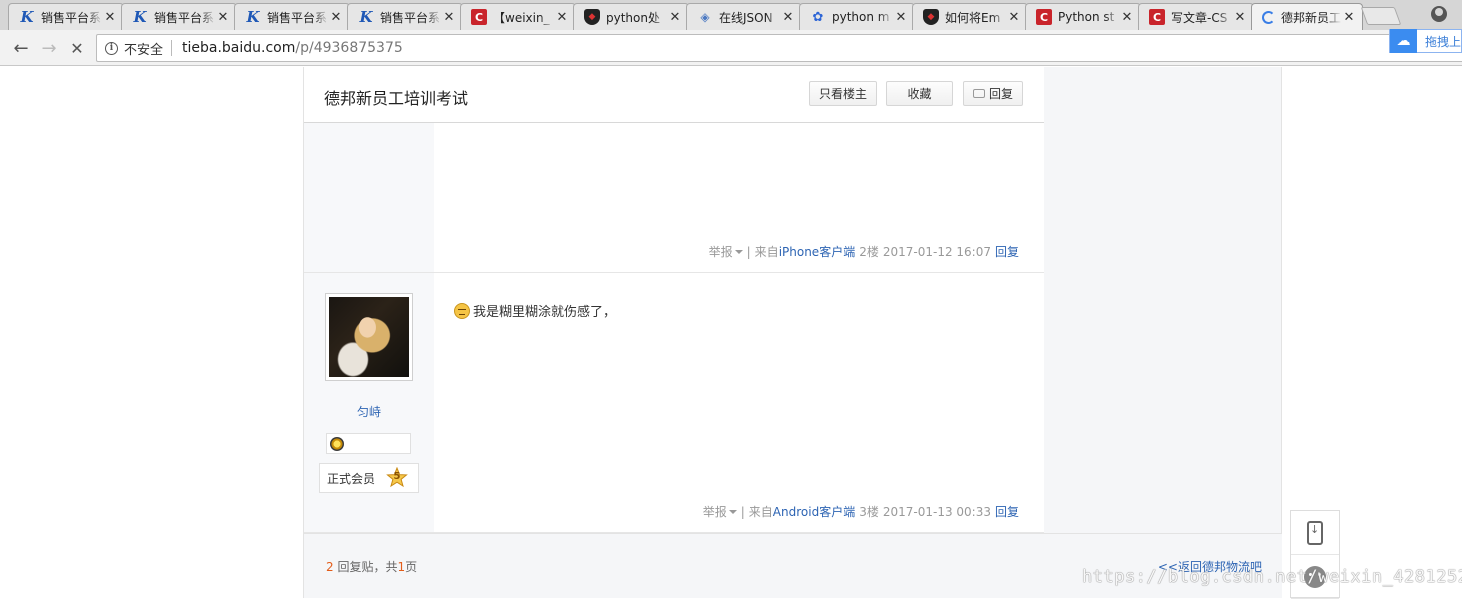 The height and width of the screenshot is (599, 1462). What do you see at coordinates (818, 17) in the screenshot?
I see `baidu-paw-icon: ✿` at bounding box center [818, 17].